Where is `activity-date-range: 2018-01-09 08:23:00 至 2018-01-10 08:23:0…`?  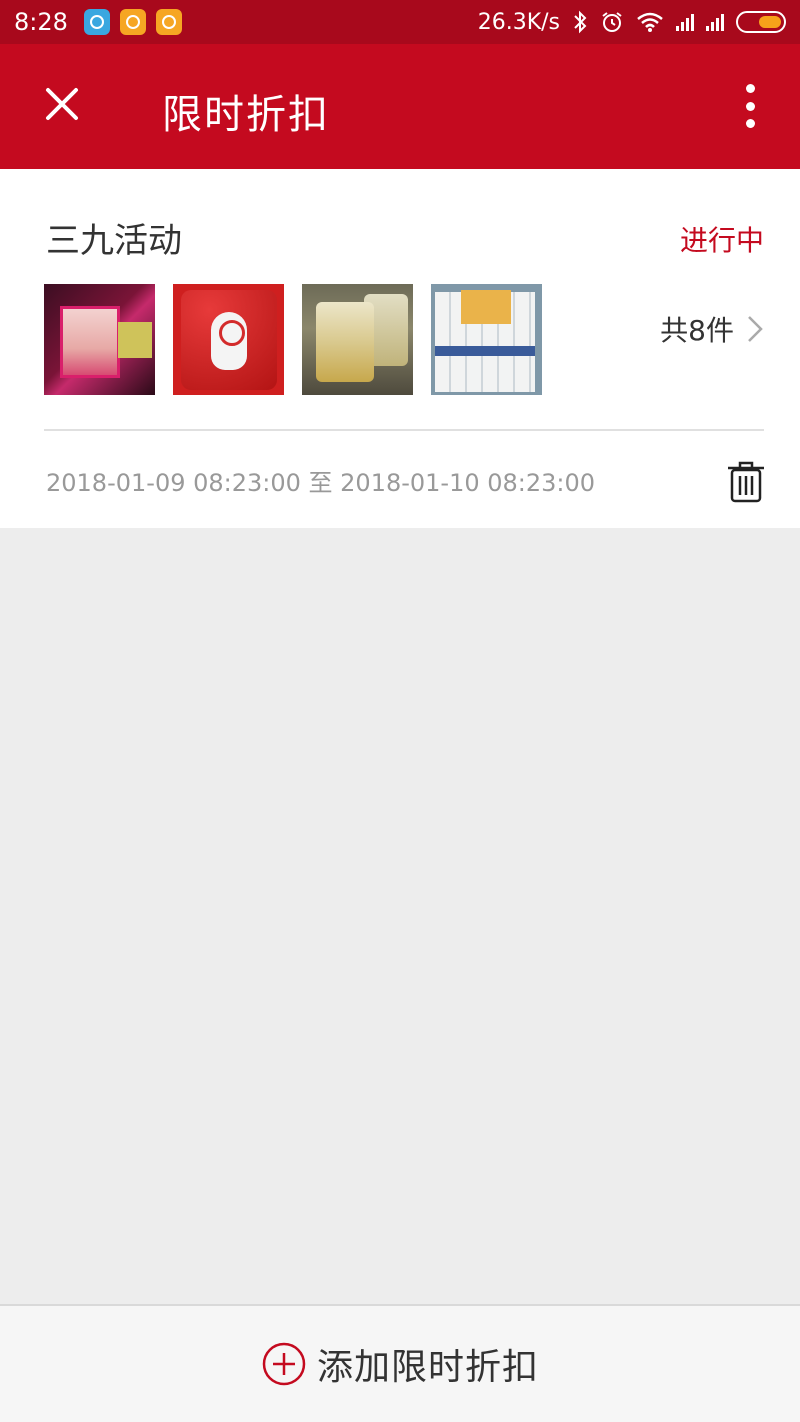 activity-date-range: 2018-01-09 08:23:00 至 2018-01-10 08:23:0… is located at coordinates (321, 483).